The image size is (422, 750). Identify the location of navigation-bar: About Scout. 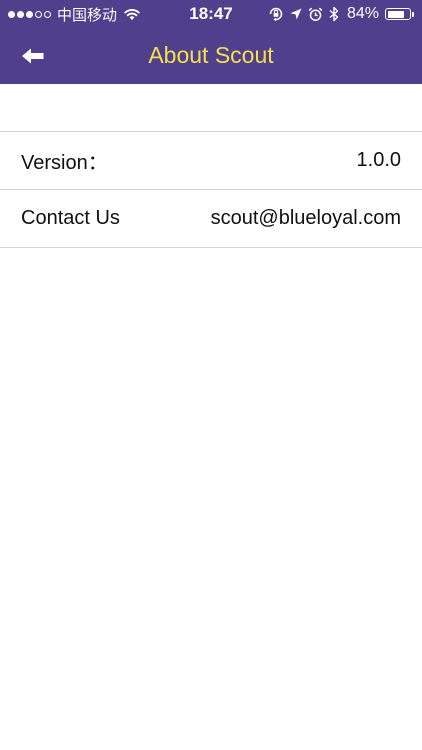
(211, 56).